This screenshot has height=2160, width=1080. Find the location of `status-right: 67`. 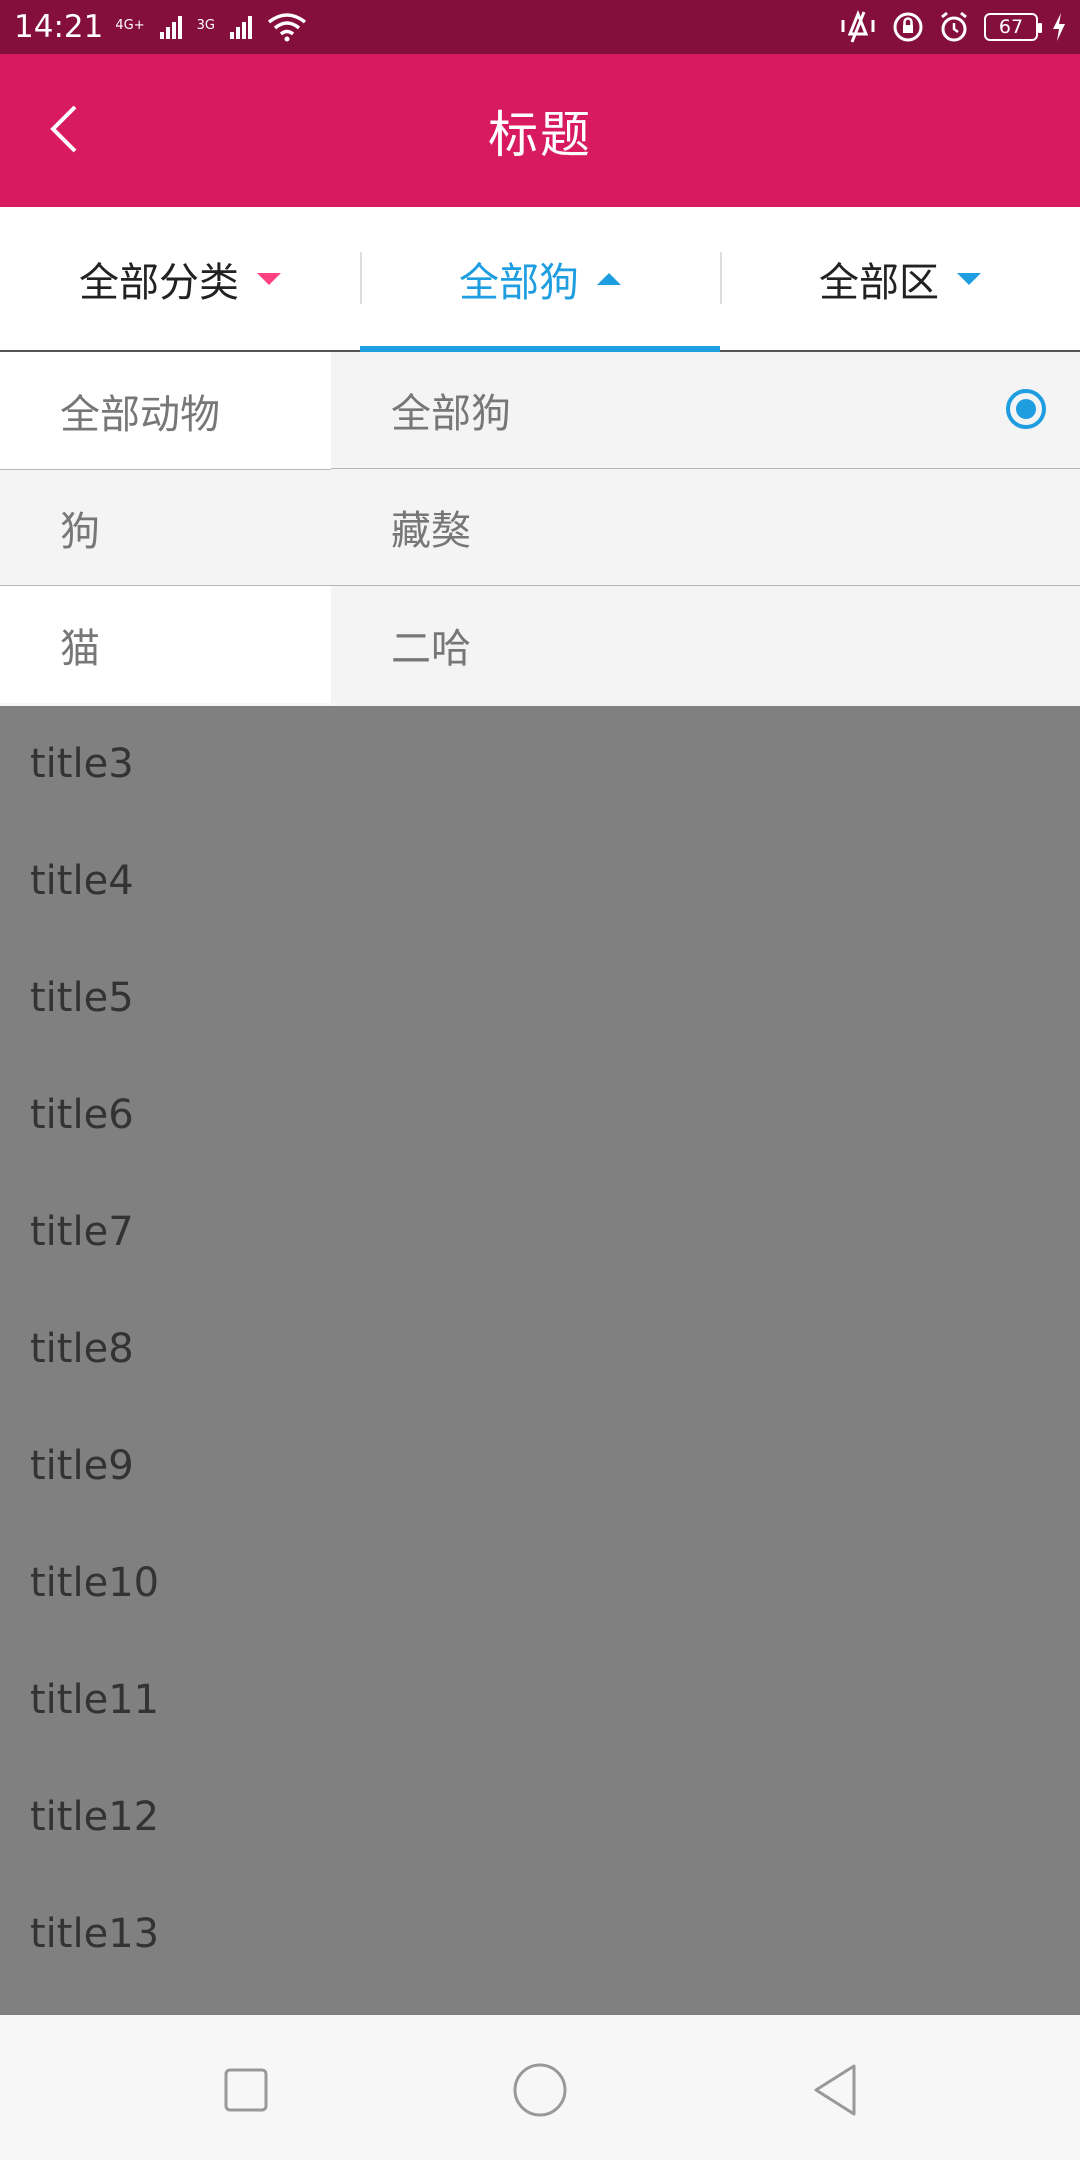

status-right: 67 is located at coordinates (952, 27).